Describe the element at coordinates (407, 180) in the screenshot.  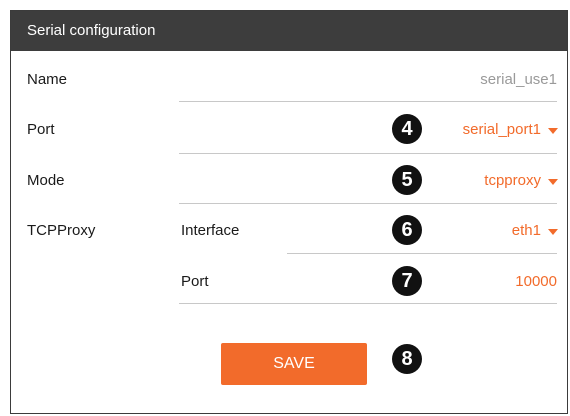
I see `callout-badge-5: 5` at that location.